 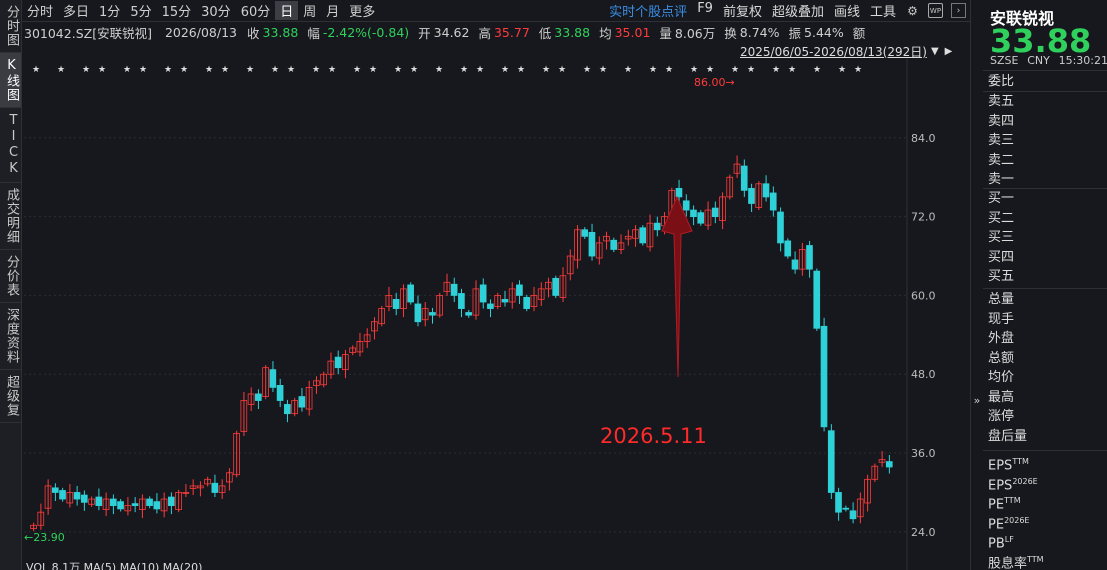 What do you see at coordinates (958, 10) in the screenshot?
I see `nav-right-icon: ›` at bounding box center [958, 10].